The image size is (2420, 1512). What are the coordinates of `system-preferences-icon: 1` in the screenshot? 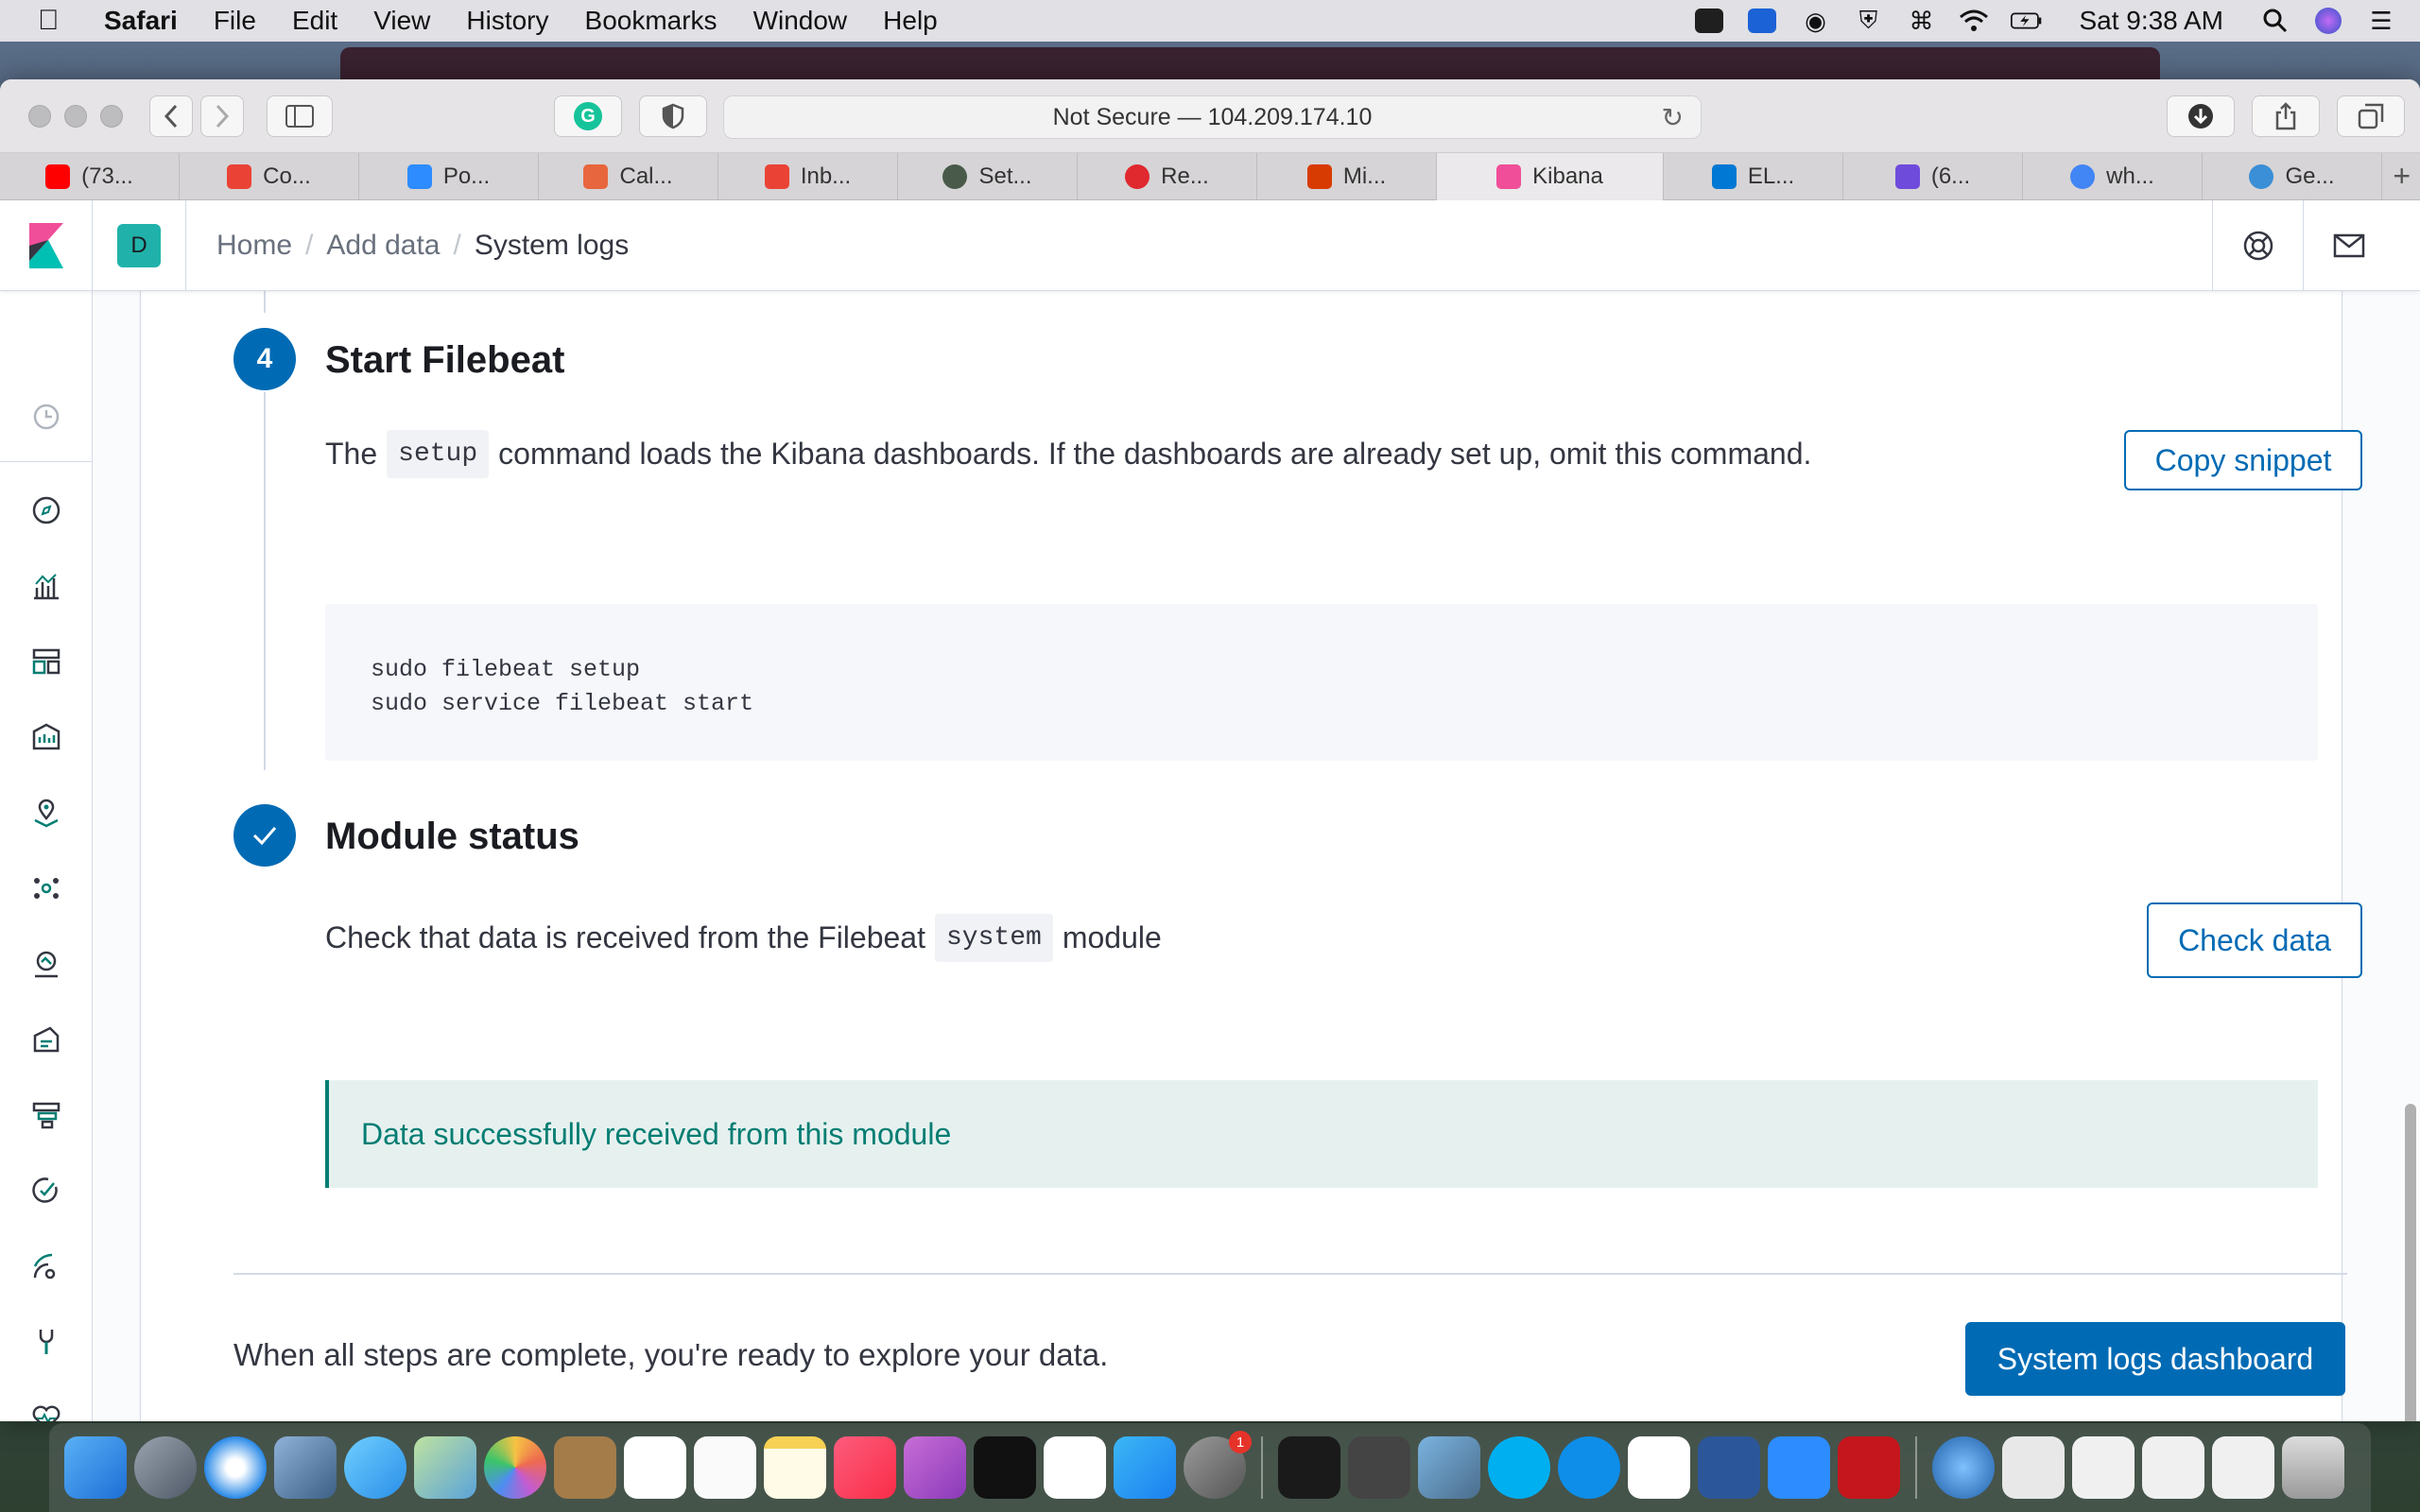 It's located at (1218, 1465).